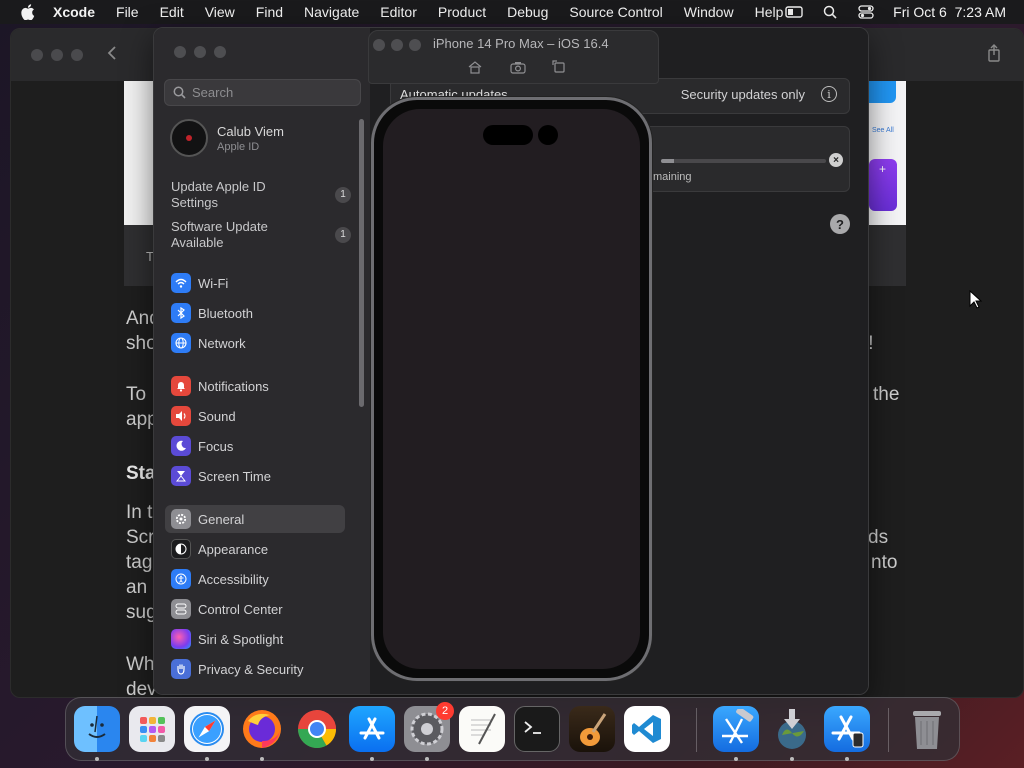 This screenshot has height=768, width=1024. Describe the element at coordinates (207, 729) in the screenshot. I see `safari-icon` at that location.